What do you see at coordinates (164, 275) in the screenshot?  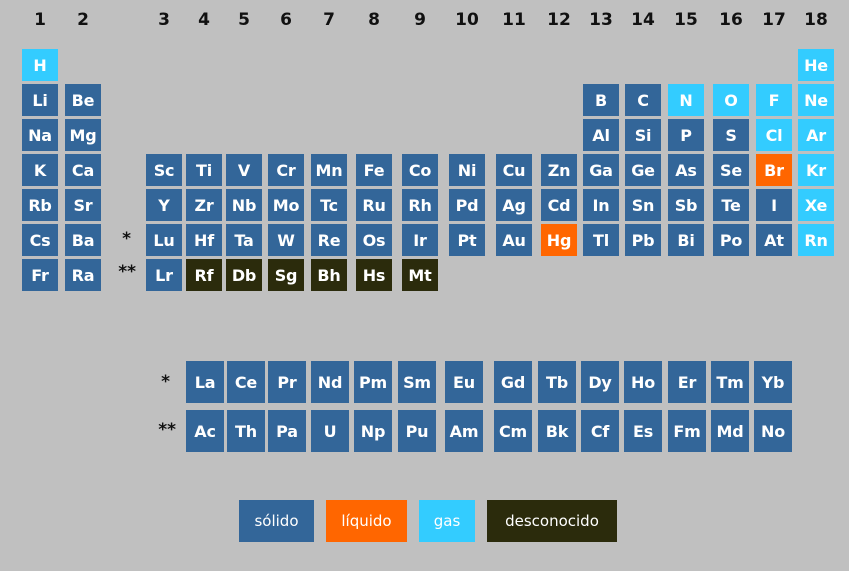 I see `element-cell-lr: Lr` at bounding box center [164, 275].